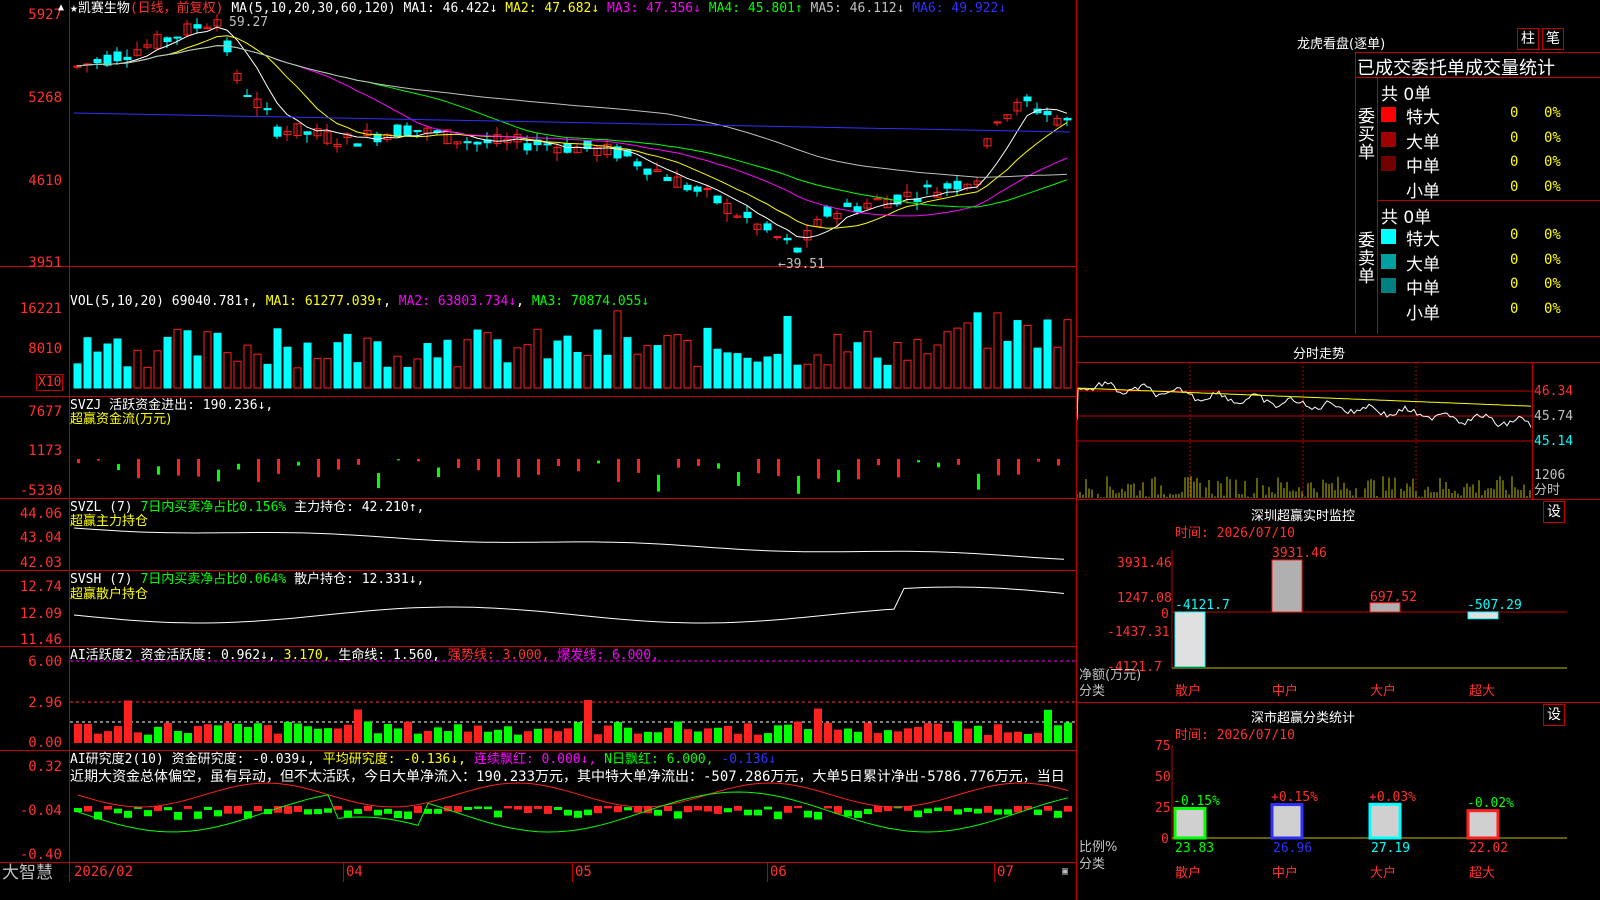 Image resolution: width=1600 pixels, height=900 pixels. I want to click on intraday-avg-line, so click(1304, 404).